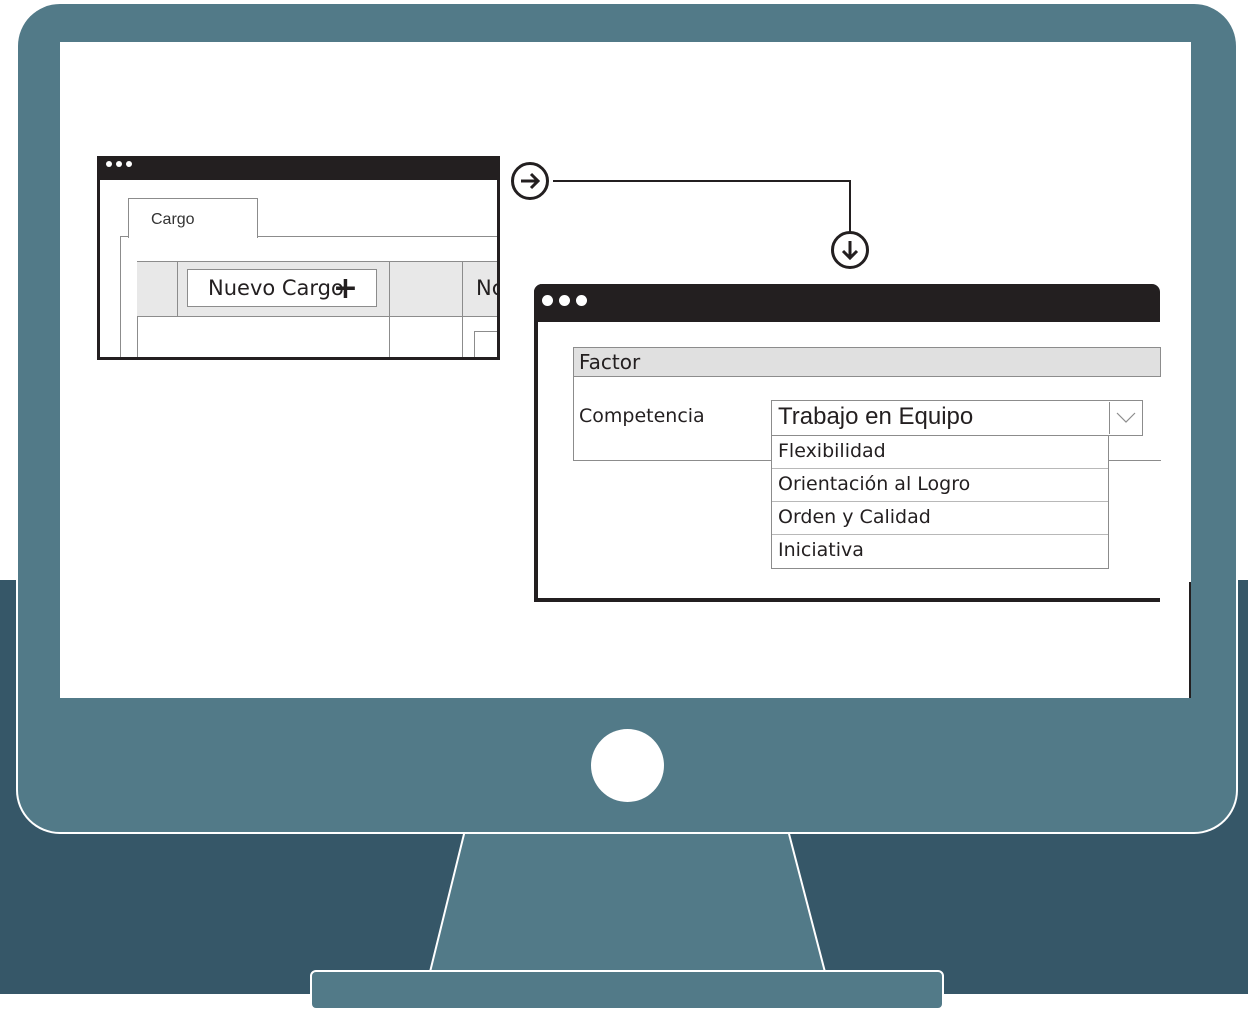  I want to click on plus-icon: +, so click(345, 288).